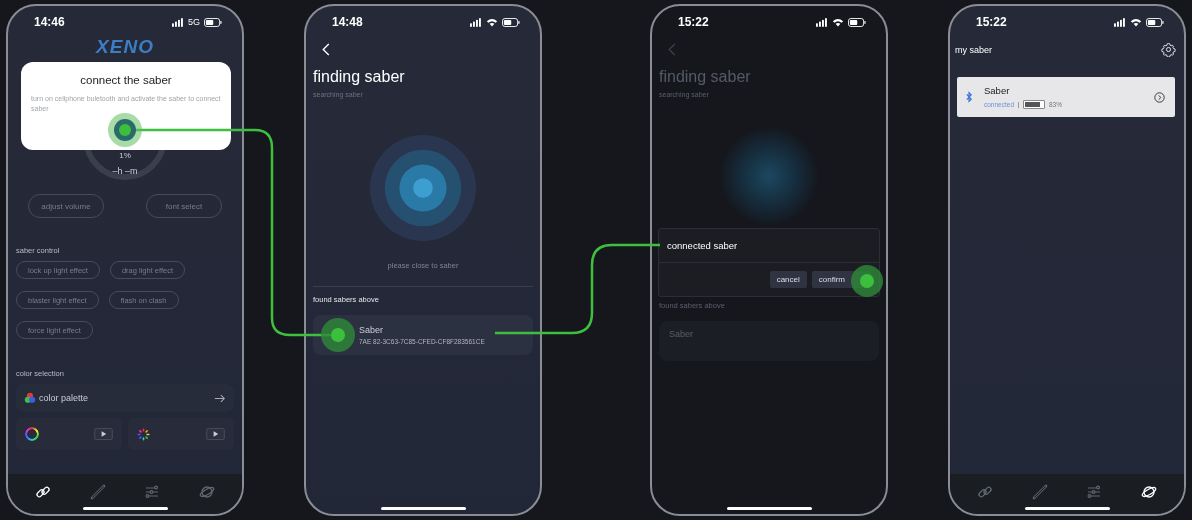  What do you see at coordinates (125, 171) in the screenshot?
I see `remaining-time: –h –m` at bounding box center [125, 171].